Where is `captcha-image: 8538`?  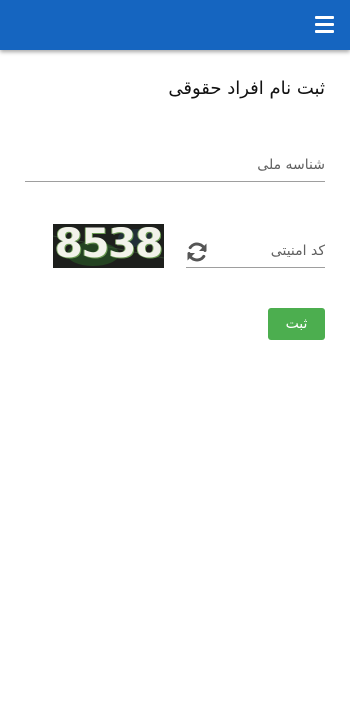
captcha-image: 8538 is located at coordinates (108, 246).